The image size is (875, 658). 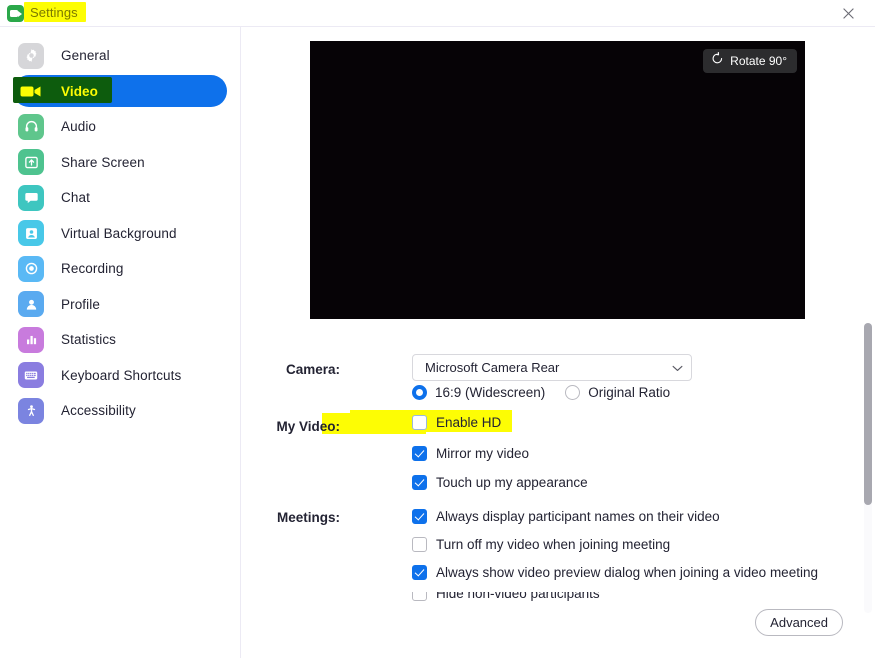 I want to click on title-bar: Settings, so click(x=437, y=13).